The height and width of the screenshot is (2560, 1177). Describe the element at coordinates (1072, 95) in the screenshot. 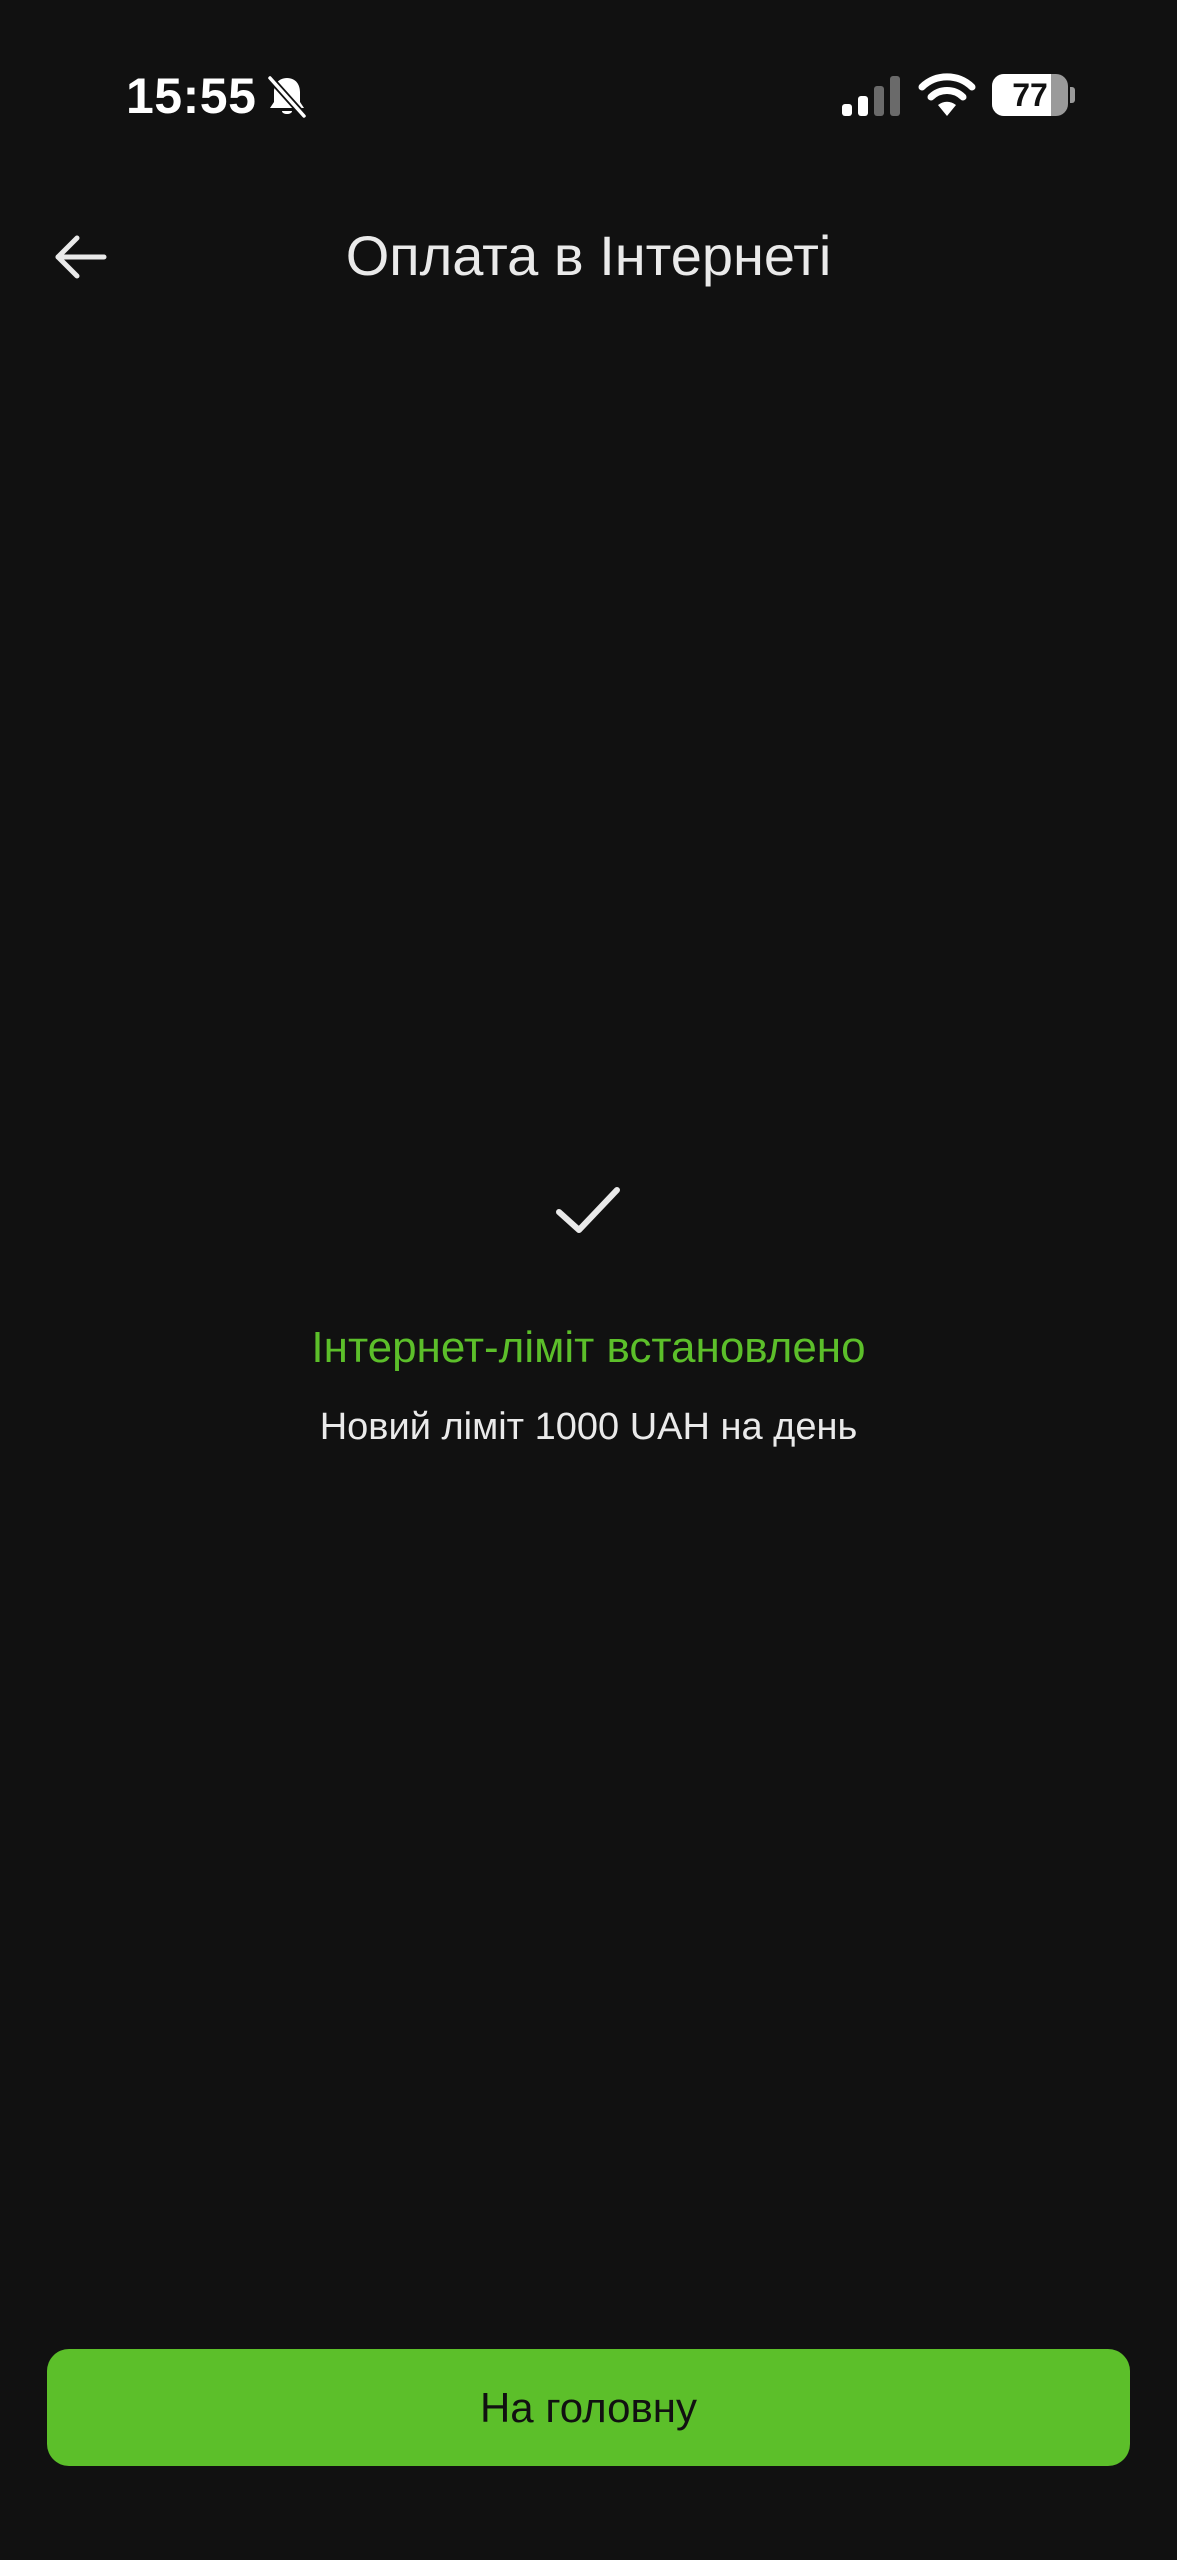

I see `battery-tip` at that location.